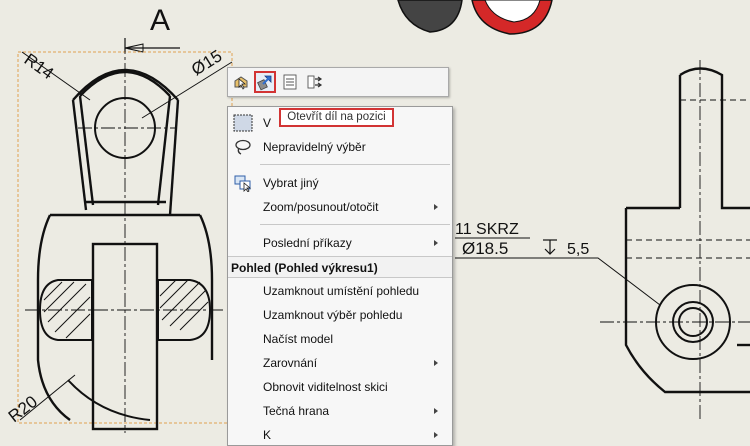 Image resolution: width=750 pixels, height=446 pixels. What do you see at coordinates (152, 45) in the screenshot?
I see `section-arrow` at bounding box center [152, 45].